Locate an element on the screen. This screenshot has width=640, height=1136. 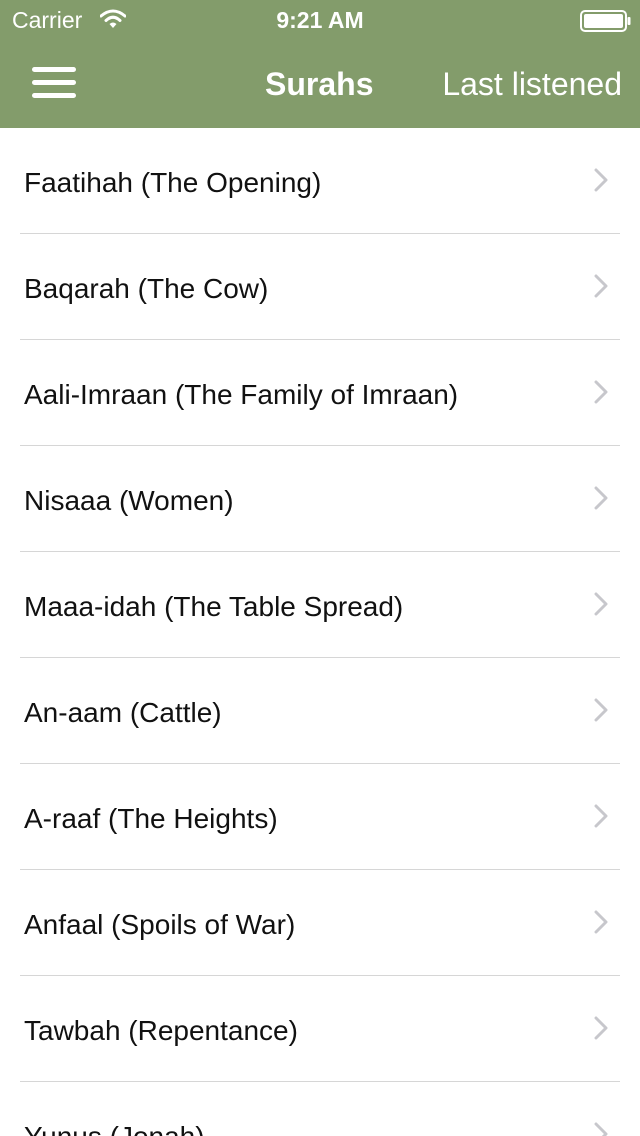
surah-name: Yunus (Jonah) is located at coordinates (114, 1128).